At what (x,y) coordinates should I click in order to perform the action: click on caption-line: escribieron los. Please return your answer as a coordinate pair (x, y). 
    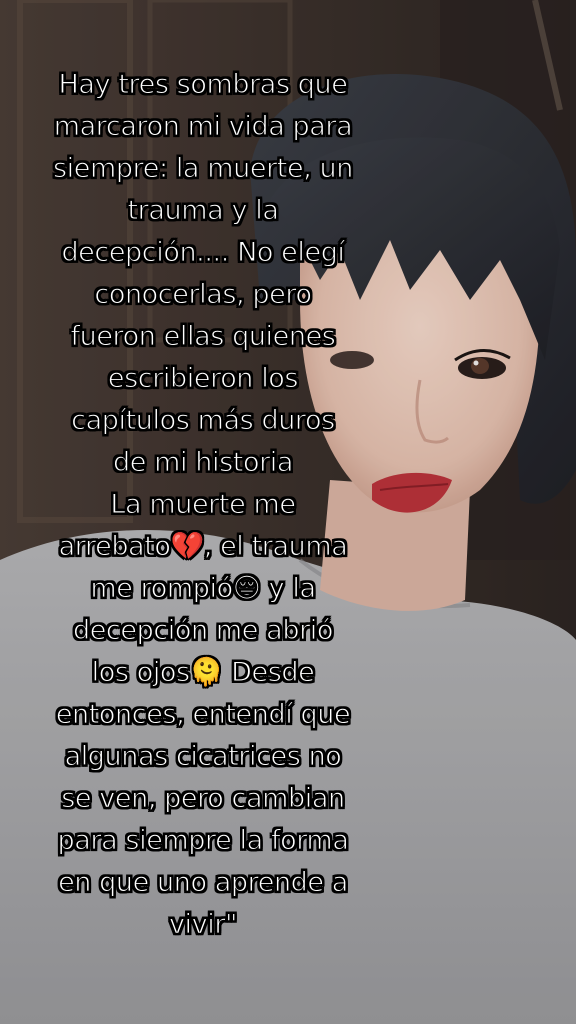
    Looking at the image, I should click on (203, 379).